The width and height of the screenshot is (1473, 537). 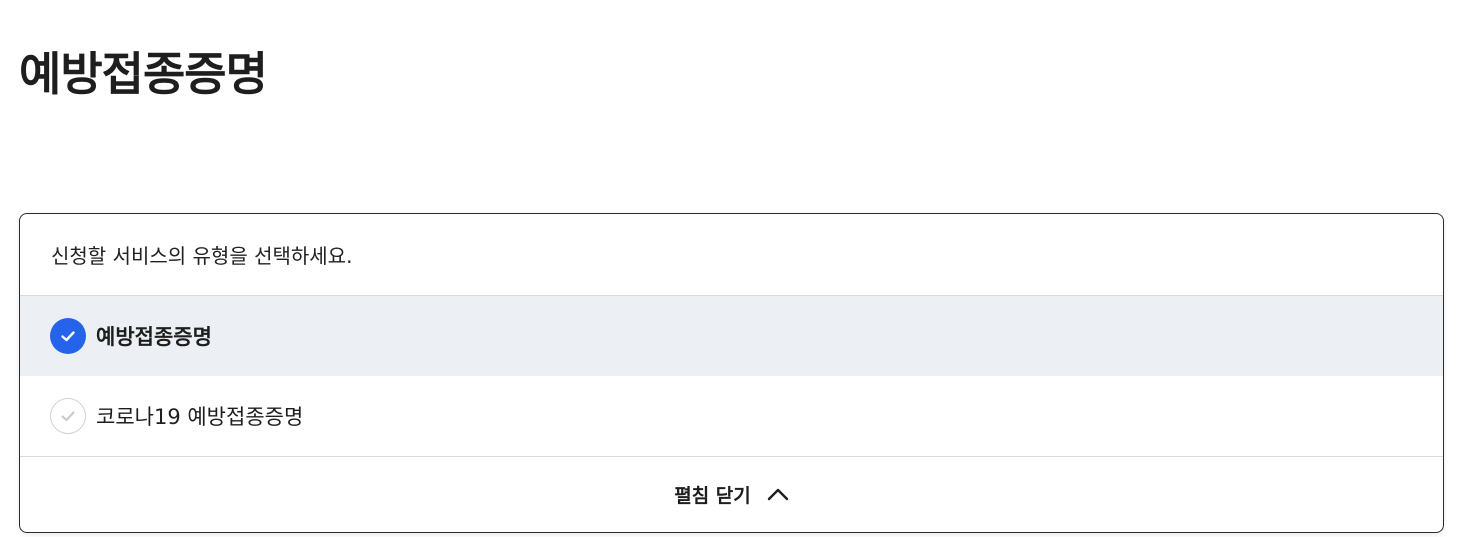 What do you see at coordinates (143, 74) in the screenshot?
I see `page-title: 예방접종증명` at bounding box center [143, 74].